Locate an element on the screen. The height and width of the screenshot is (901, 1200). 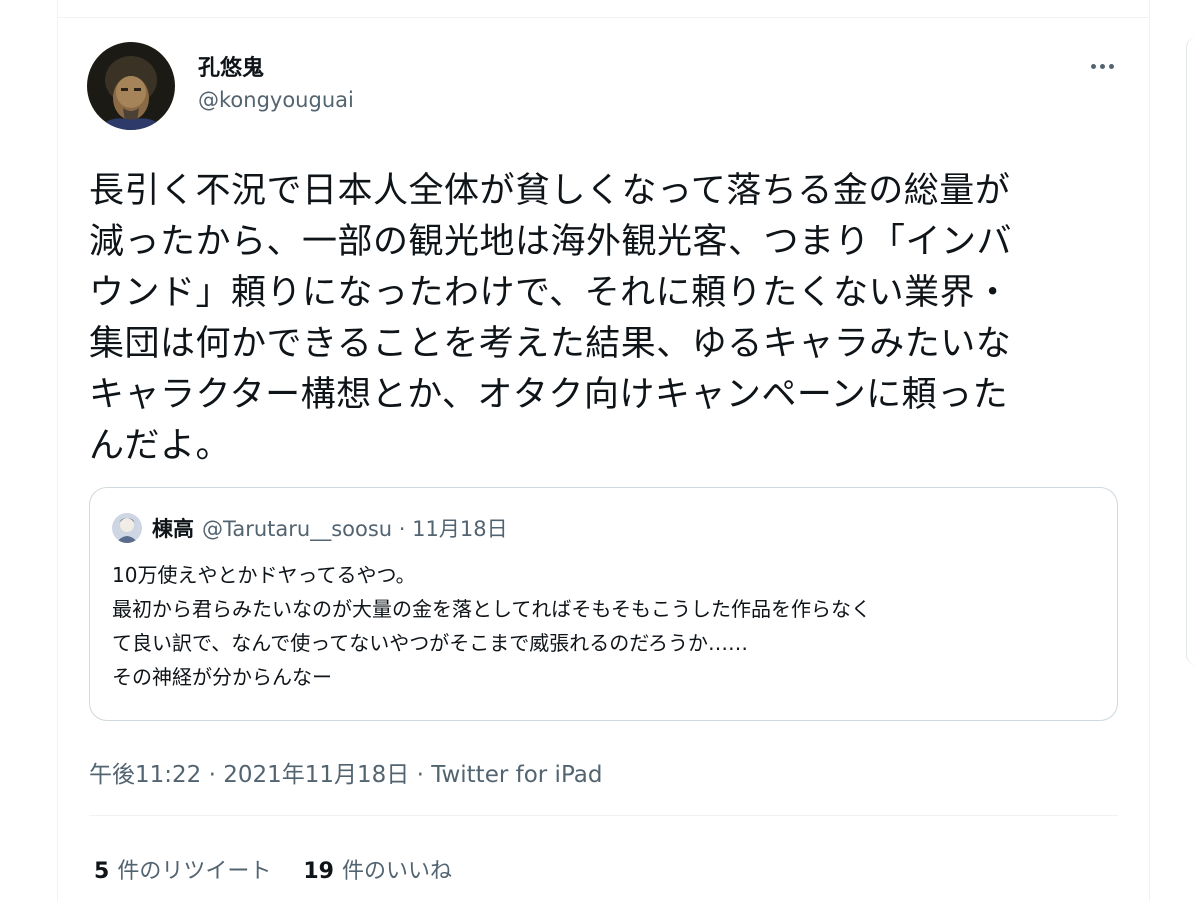
stats-divider is located at coordinates (603, 815).